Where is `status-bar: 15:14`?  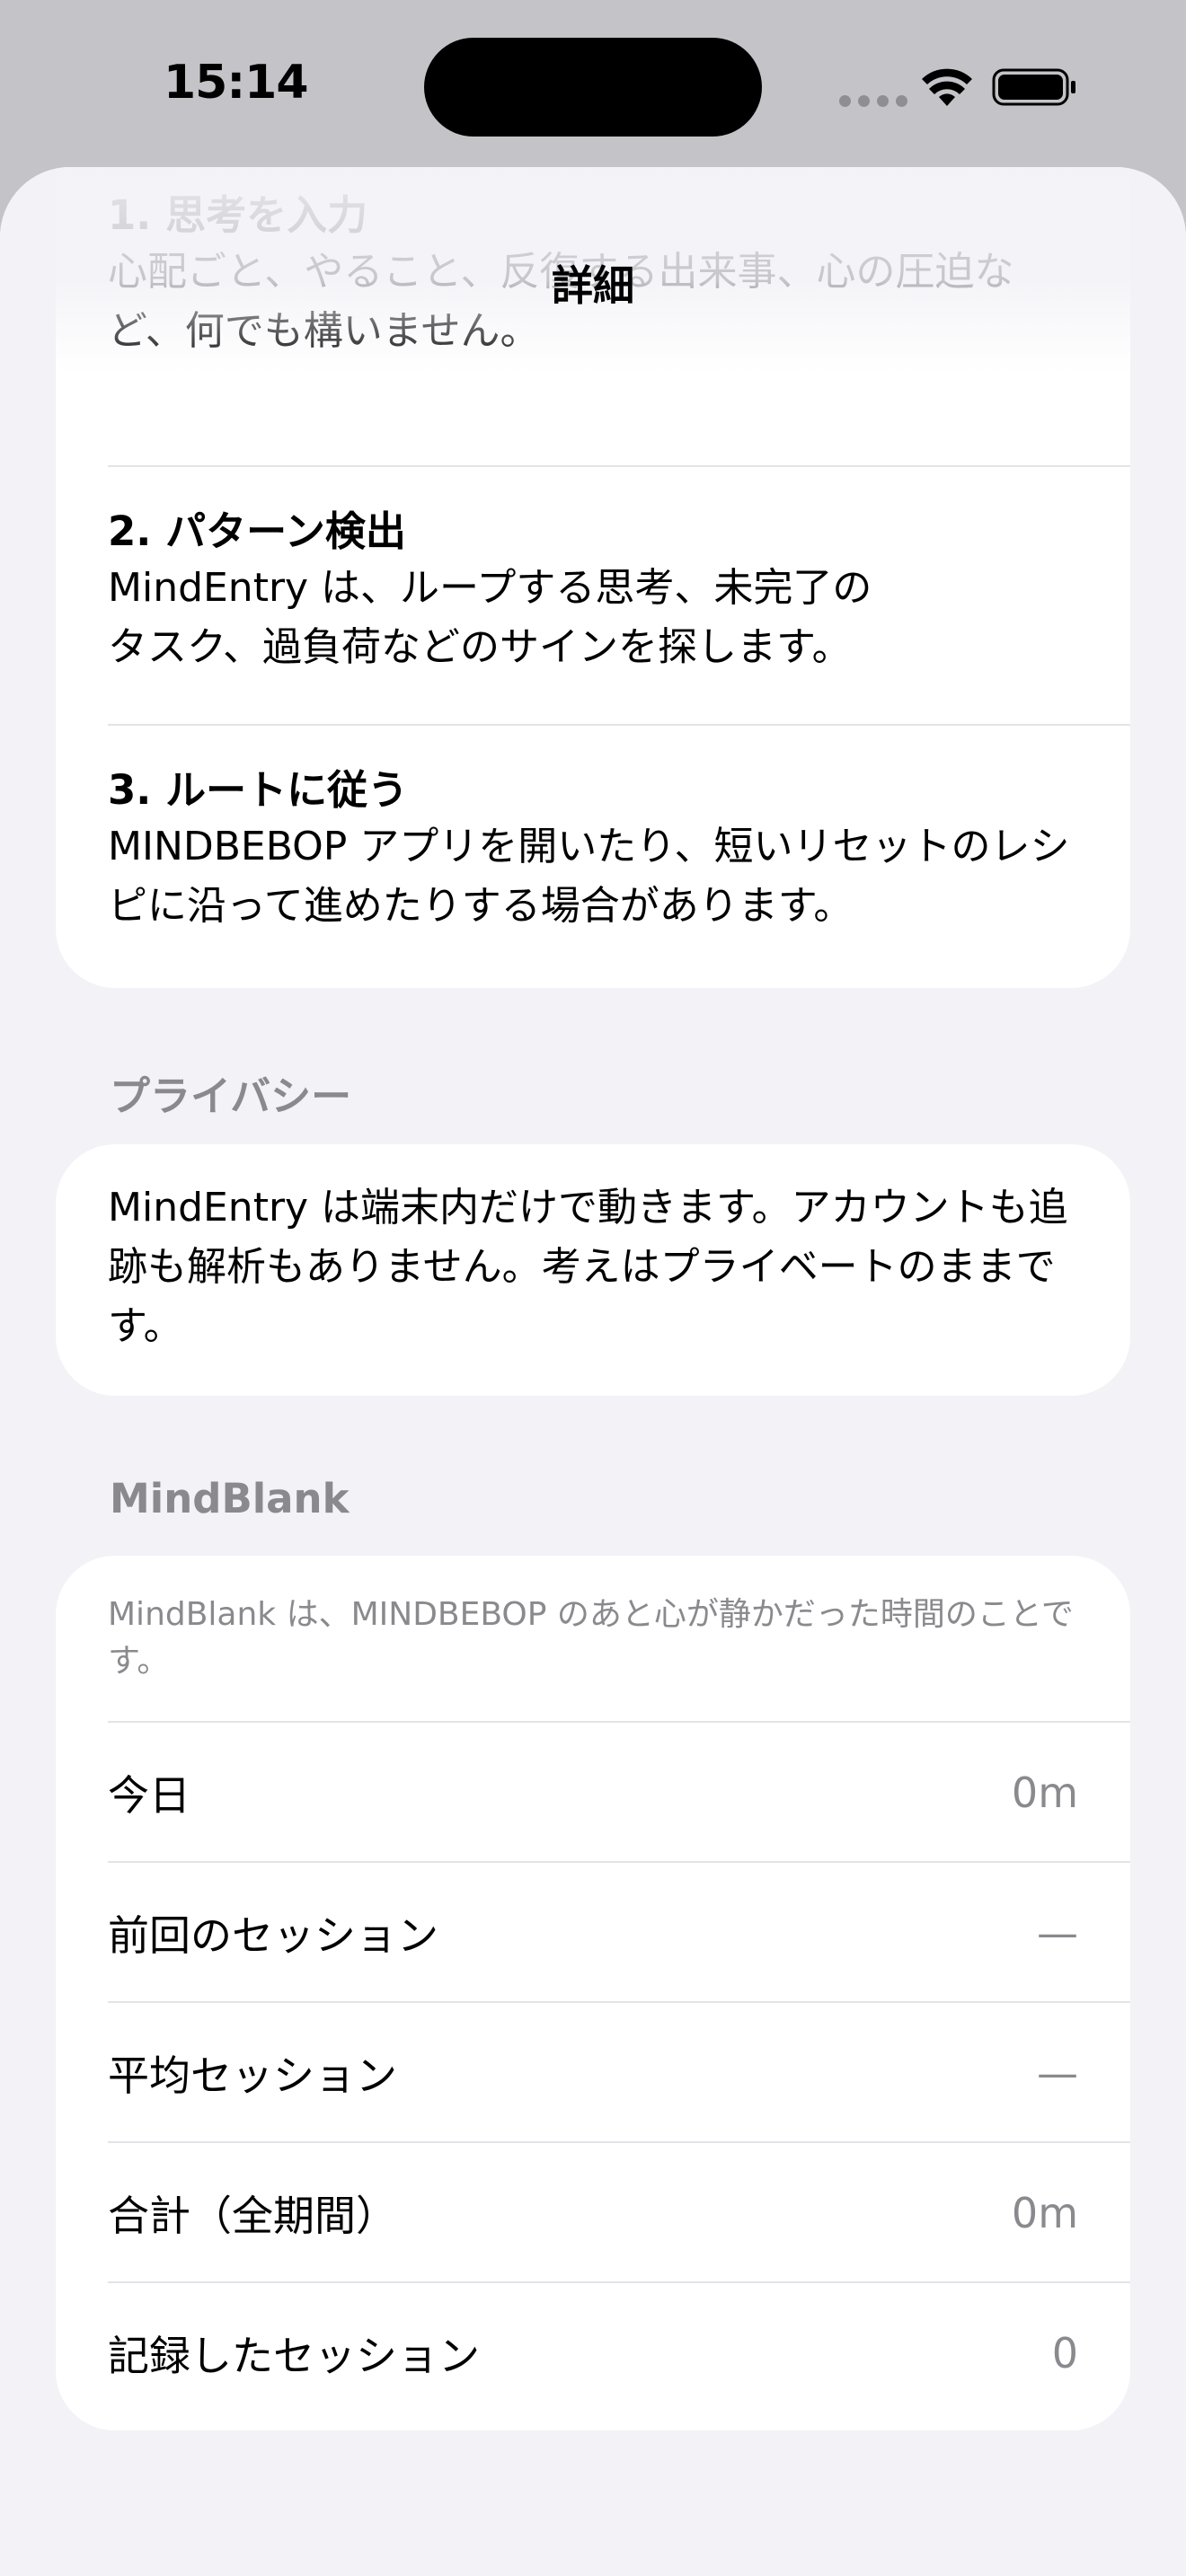 status-bar: 15:14 is located at coordinates (593, 85).